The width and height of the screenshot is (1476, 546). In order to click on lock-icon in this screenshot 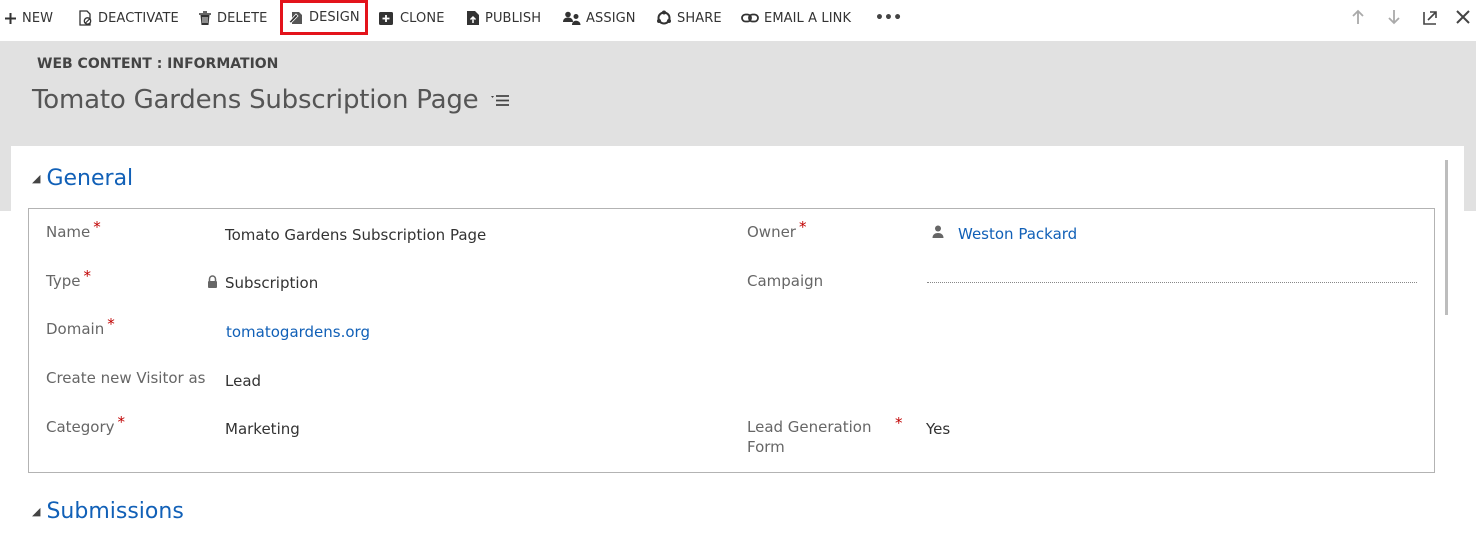, I will do `click(212, 281)`.